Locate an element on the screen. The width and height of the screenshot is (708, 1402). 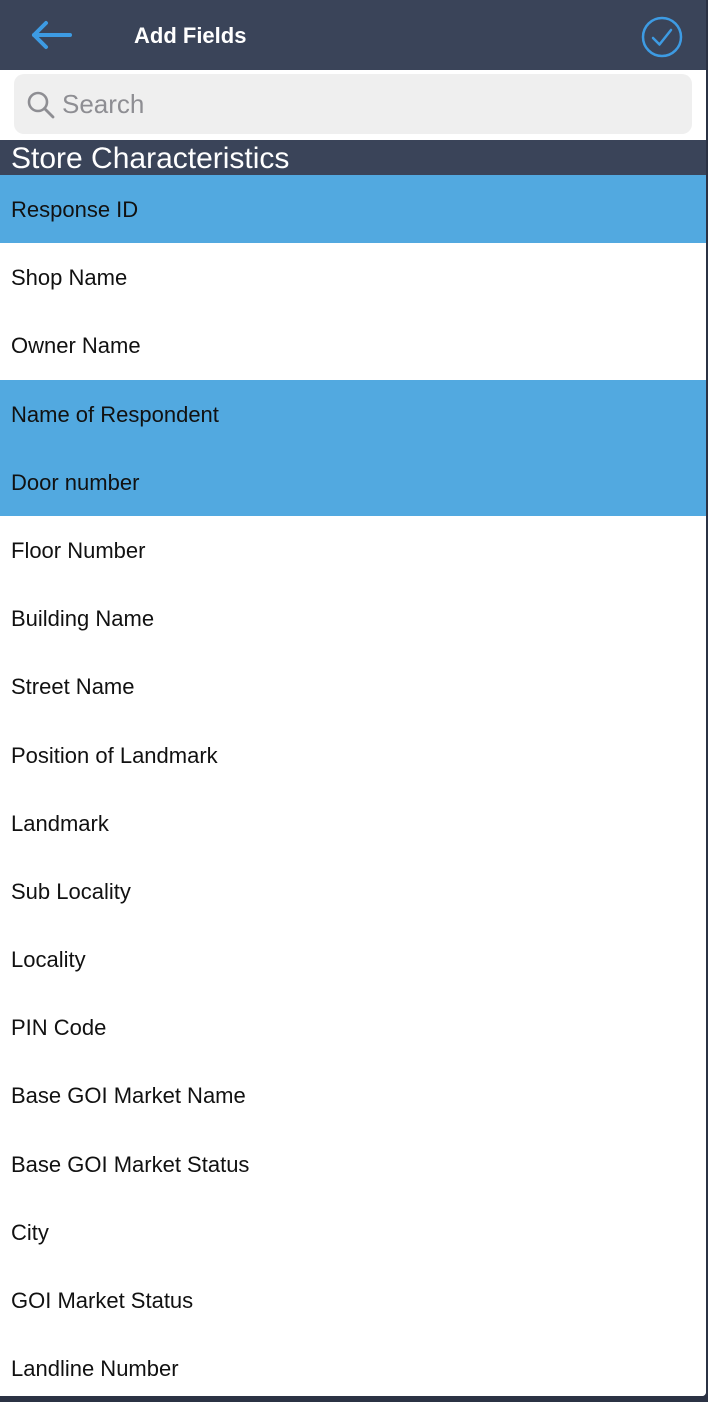
search-icon is located at coordinates (41, 105).